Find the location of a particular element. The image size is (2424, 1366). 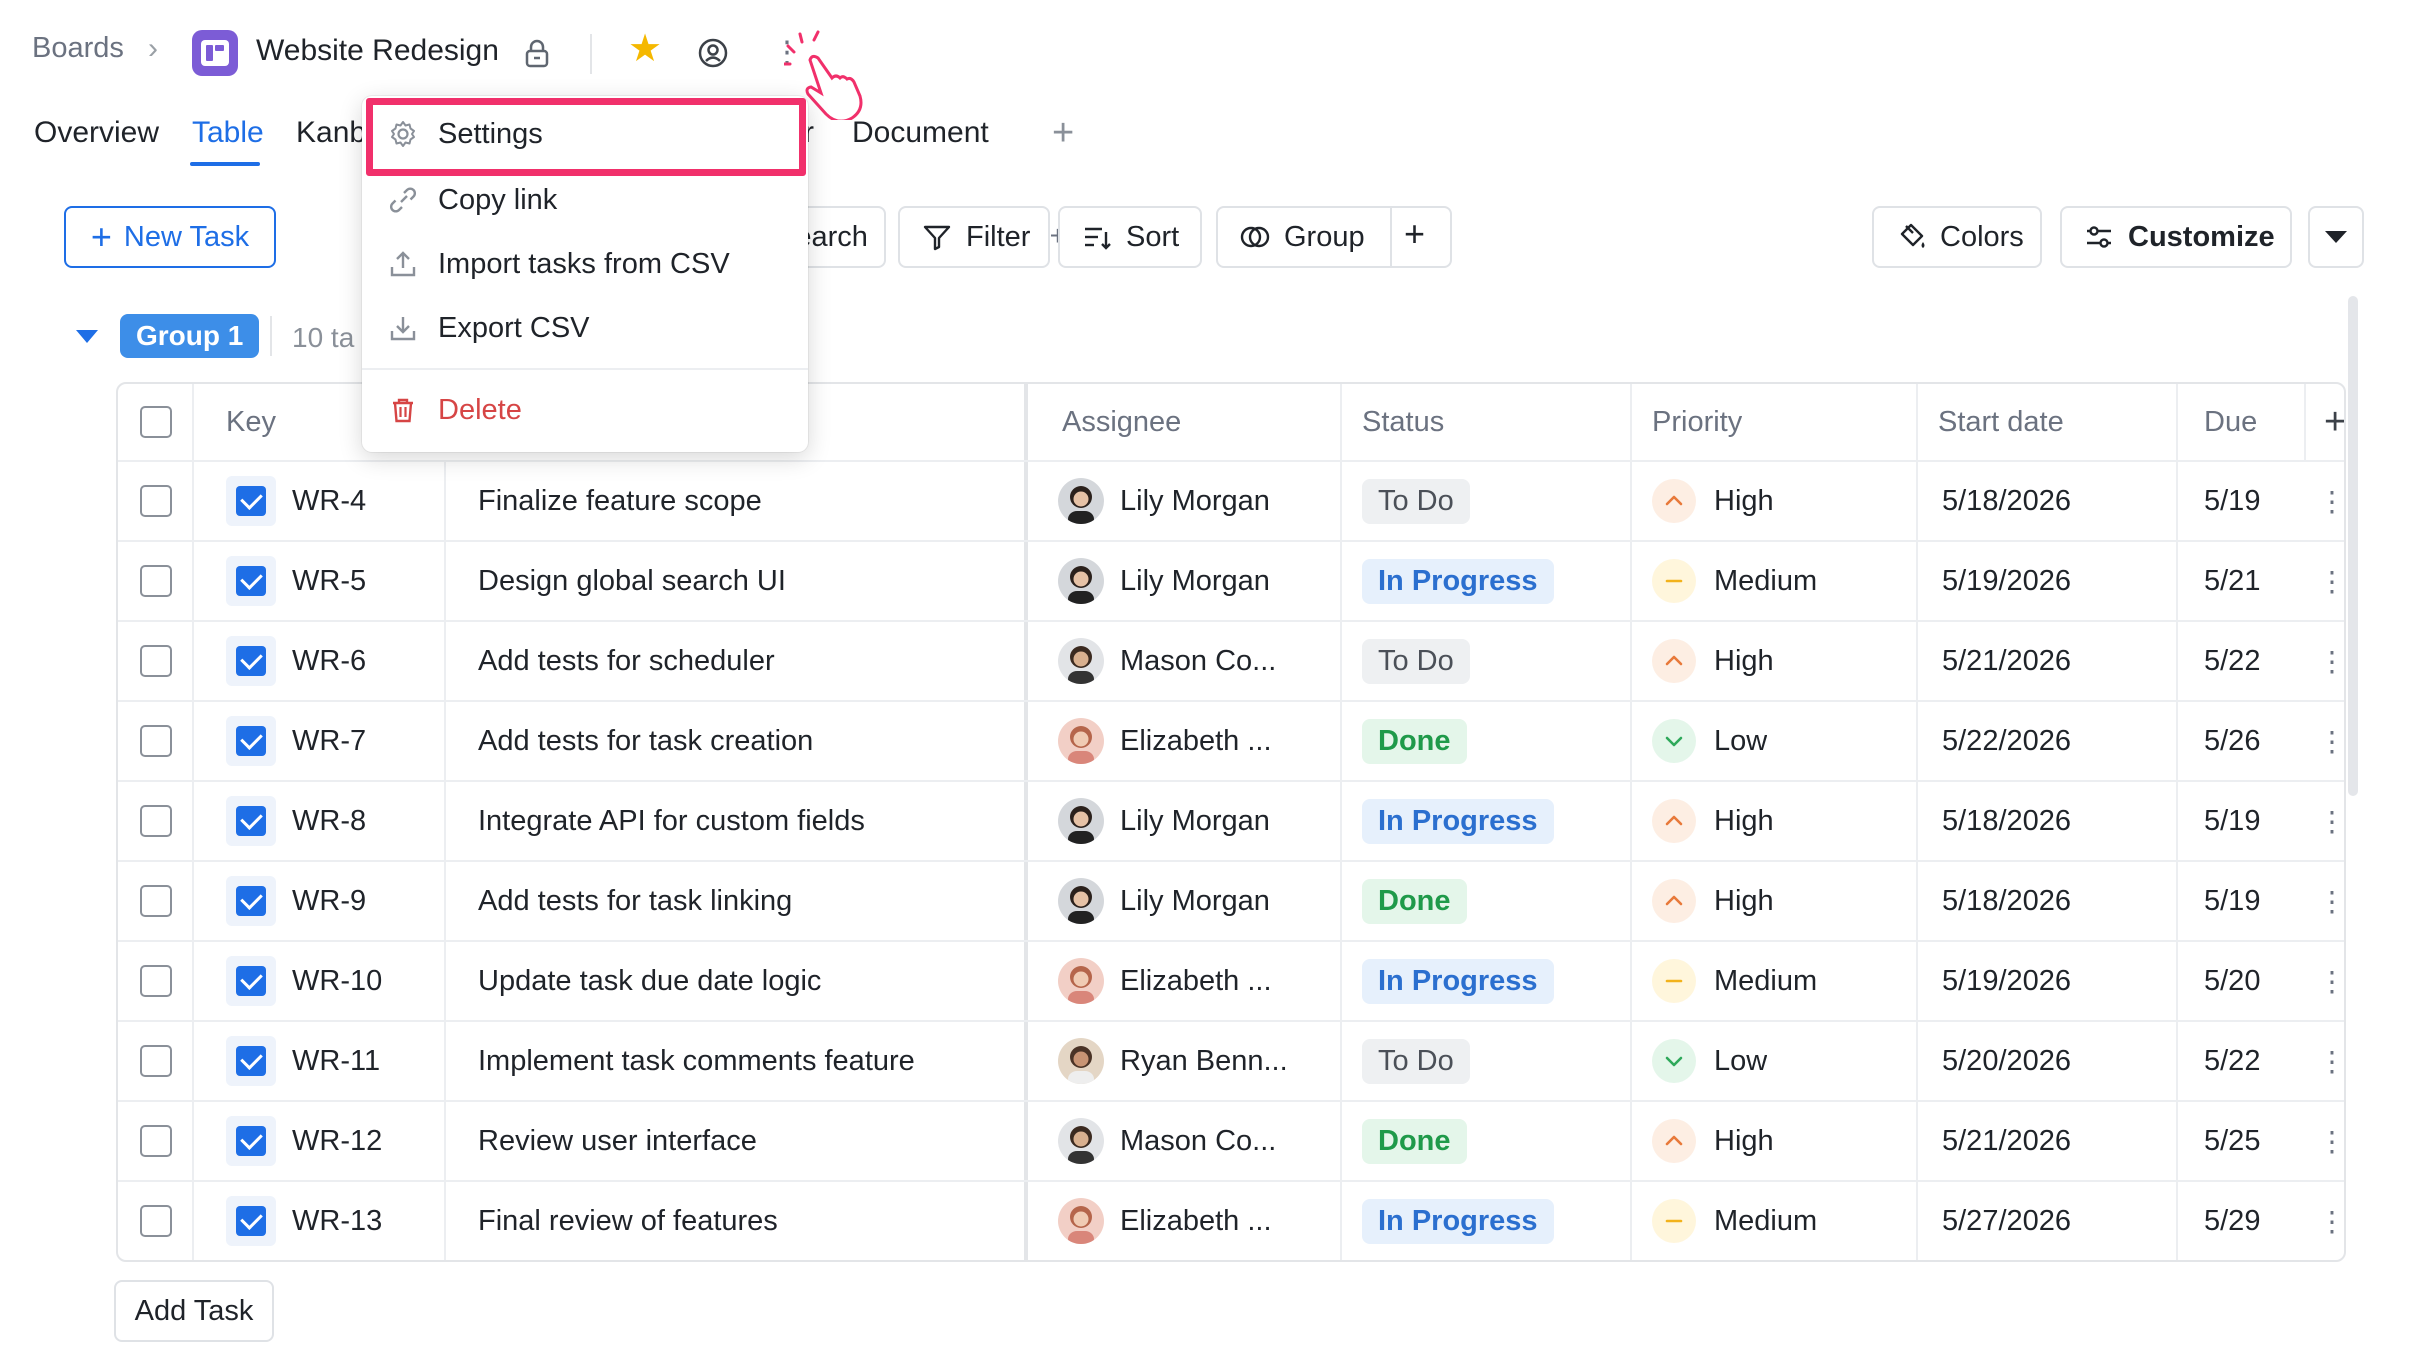

filter-button: Filter is located at coordinates (974, 237).